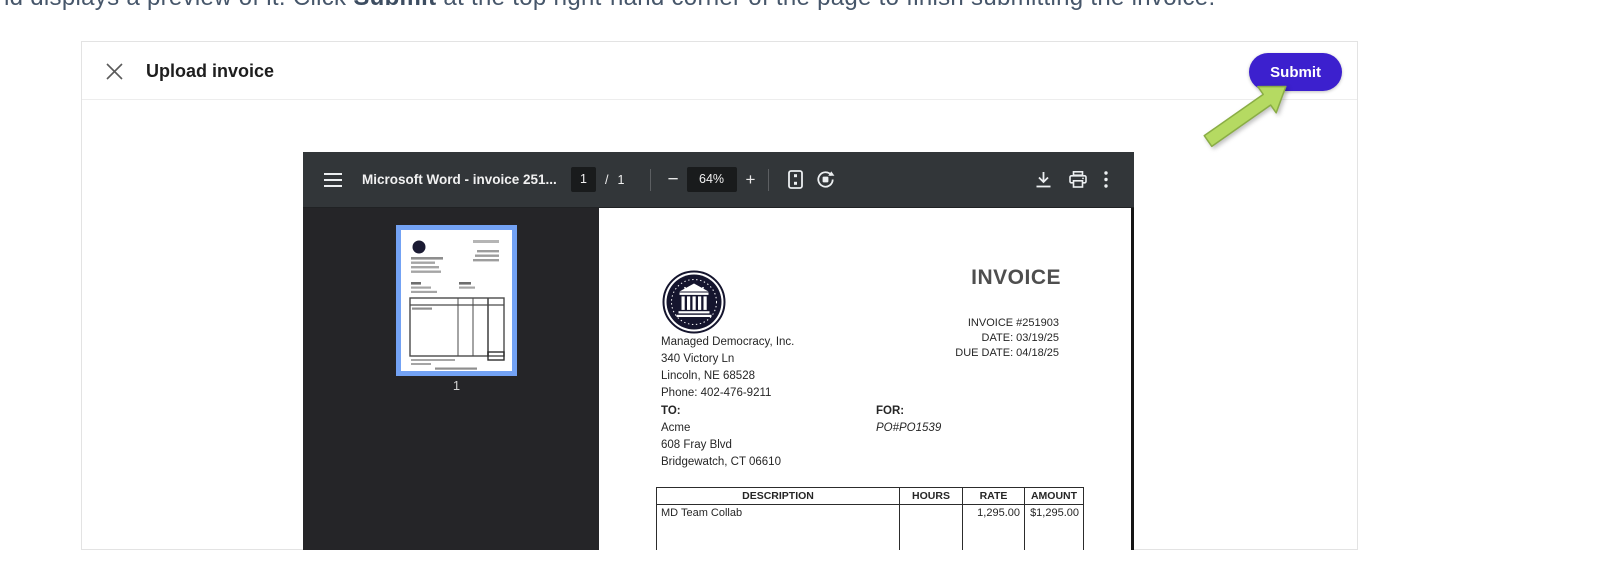 Image resolution: width=1600 pixels, height=575 pixels. I want to click on table-row: MD Team Collab 1,295.00 $1,295.00, so click(870, 527).